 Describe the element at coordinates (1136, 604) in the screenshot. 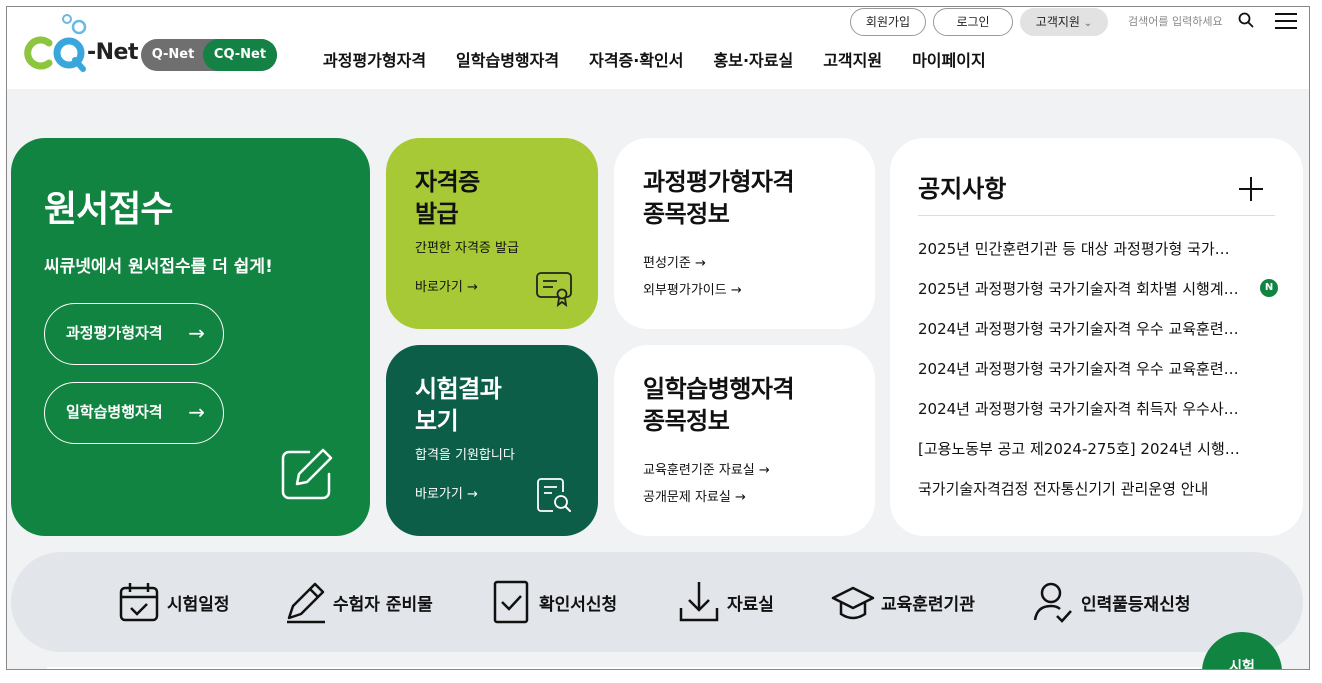

I see `quick-item-label: 인력풀등재신청` at that location.